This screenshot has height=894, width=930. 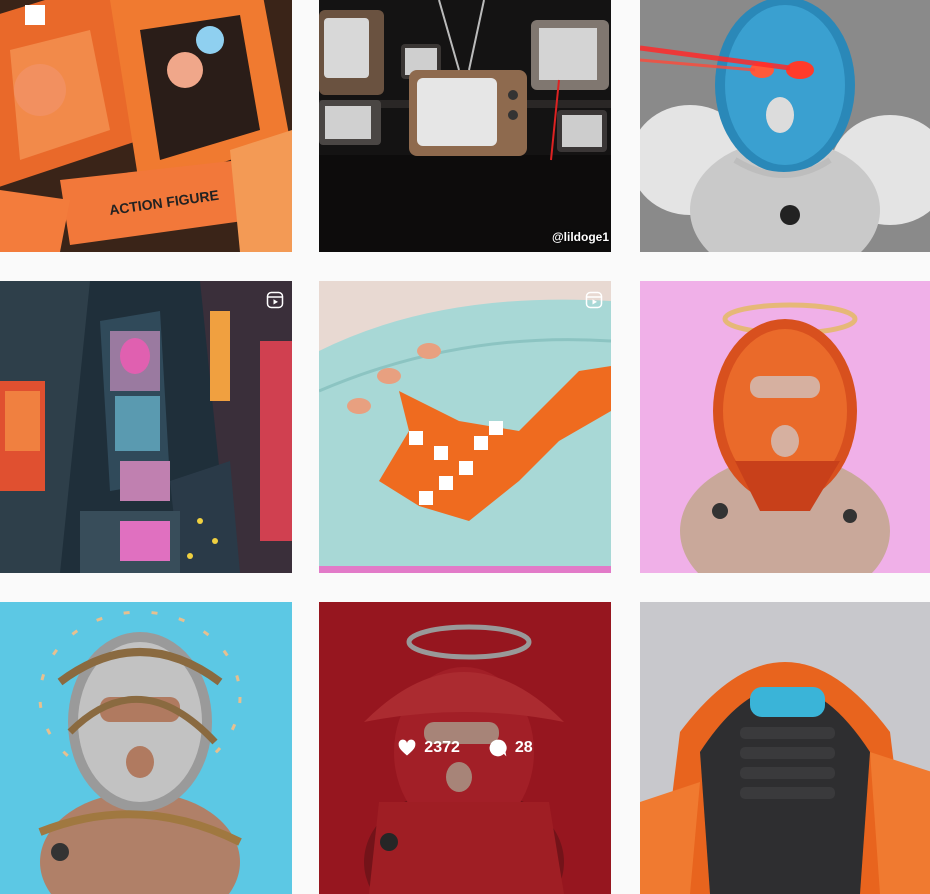 What do you see at coordinates (498, 748) in the screenshot?
I see `comment-icon` at bounding box center [498, 748].